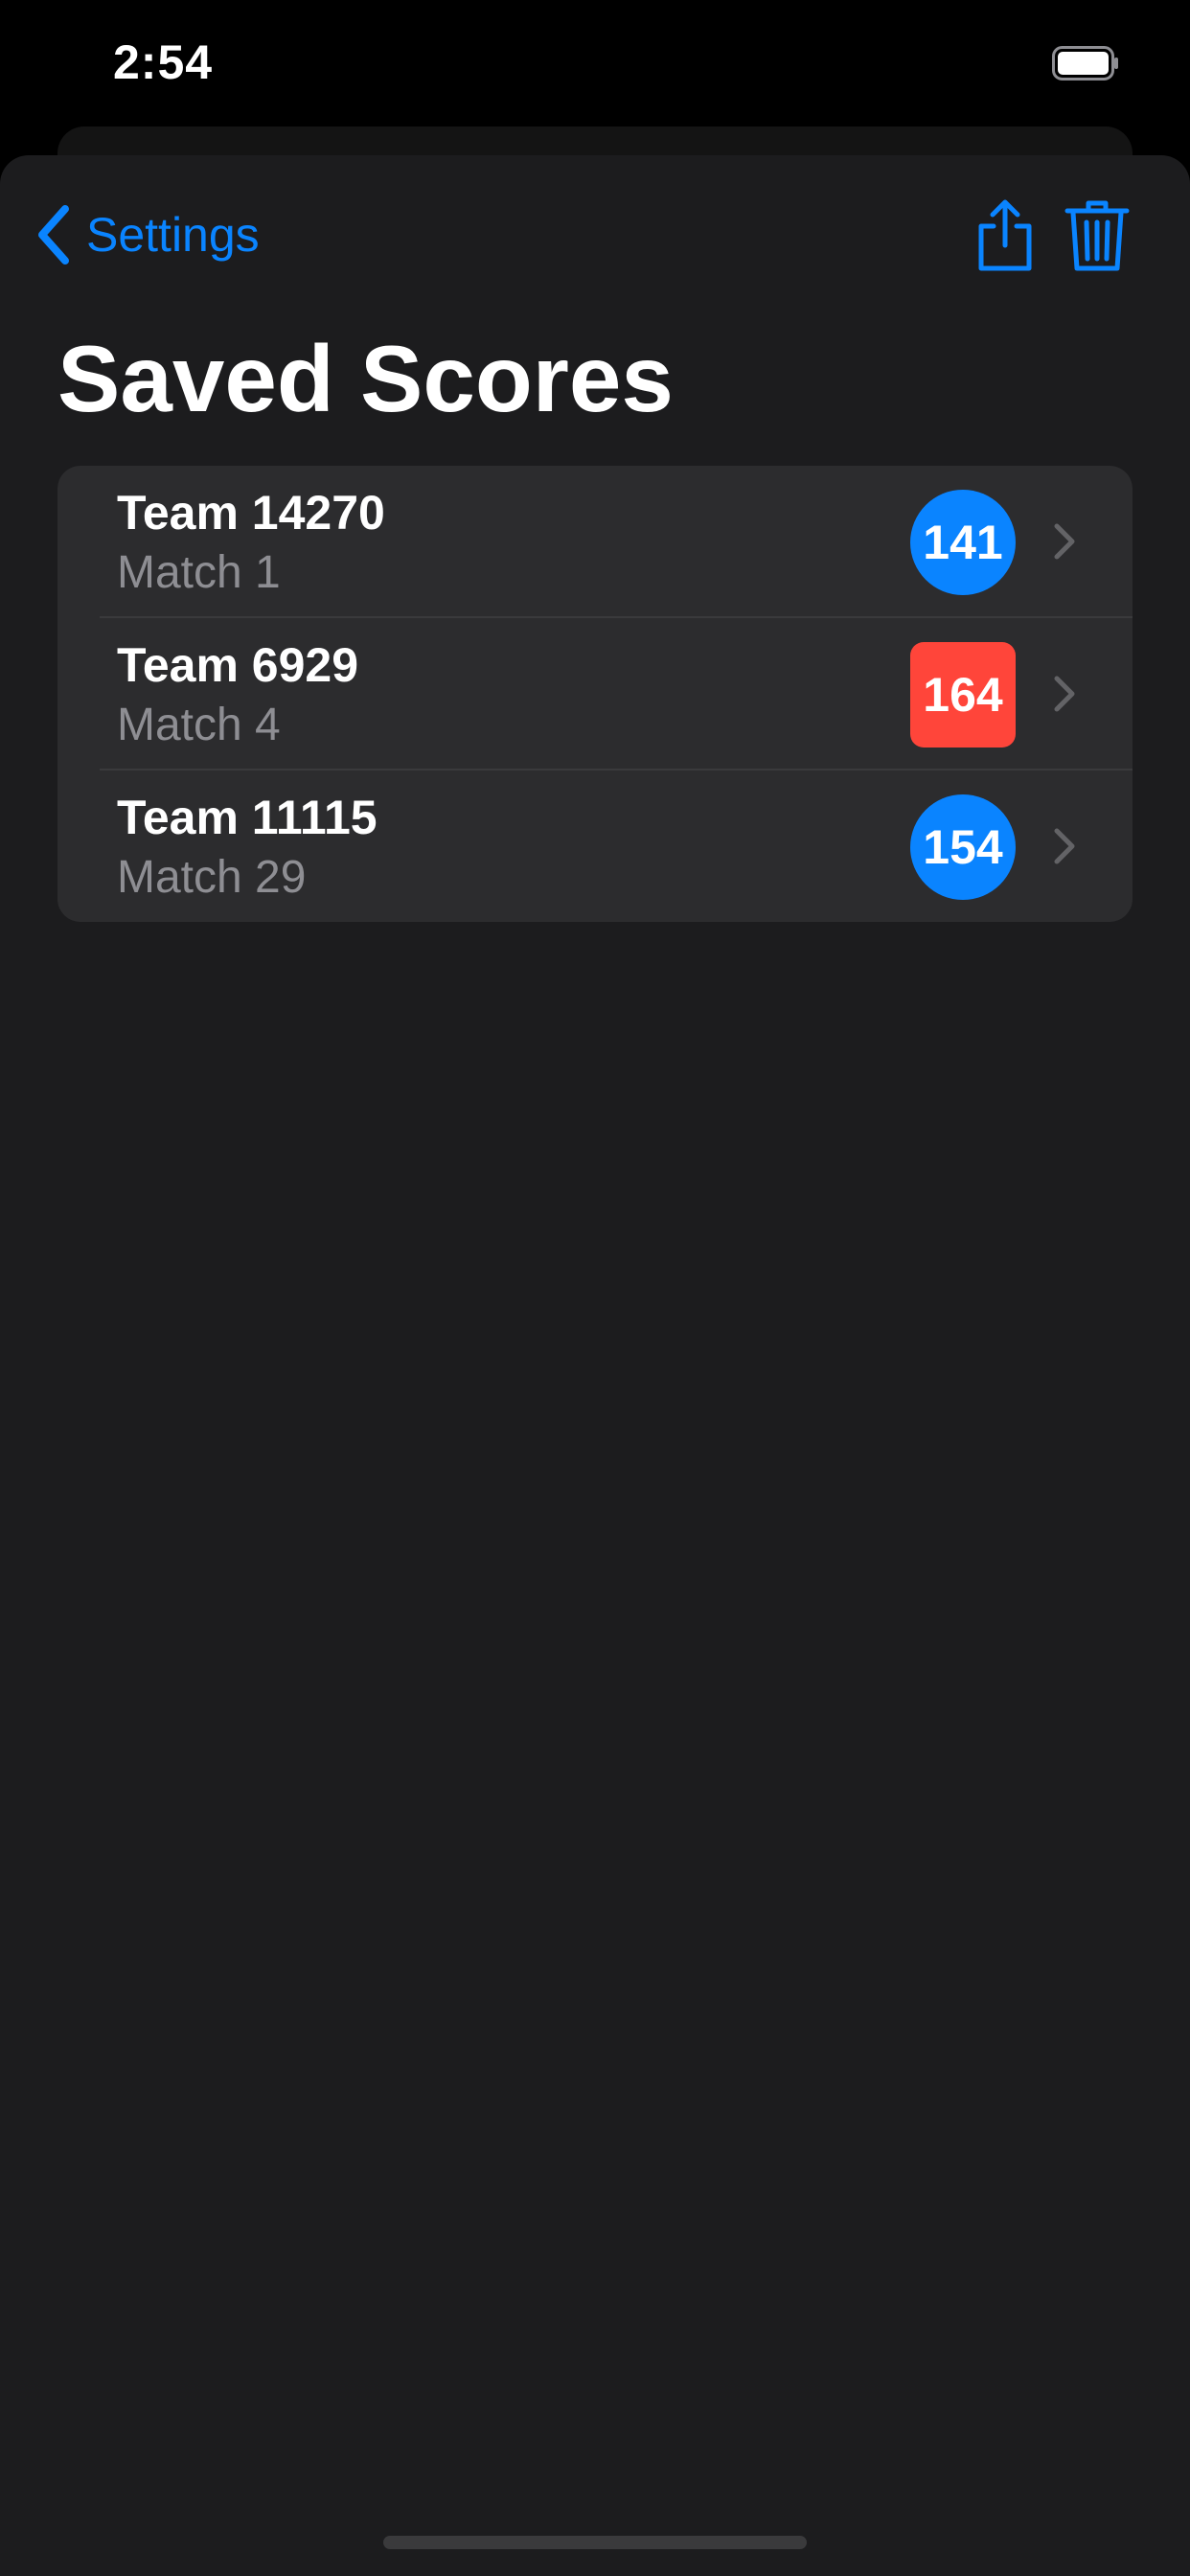 The height and width of the screenshot is (2576, 1190). I want to click on score-badge: 164, so click(963, 695).